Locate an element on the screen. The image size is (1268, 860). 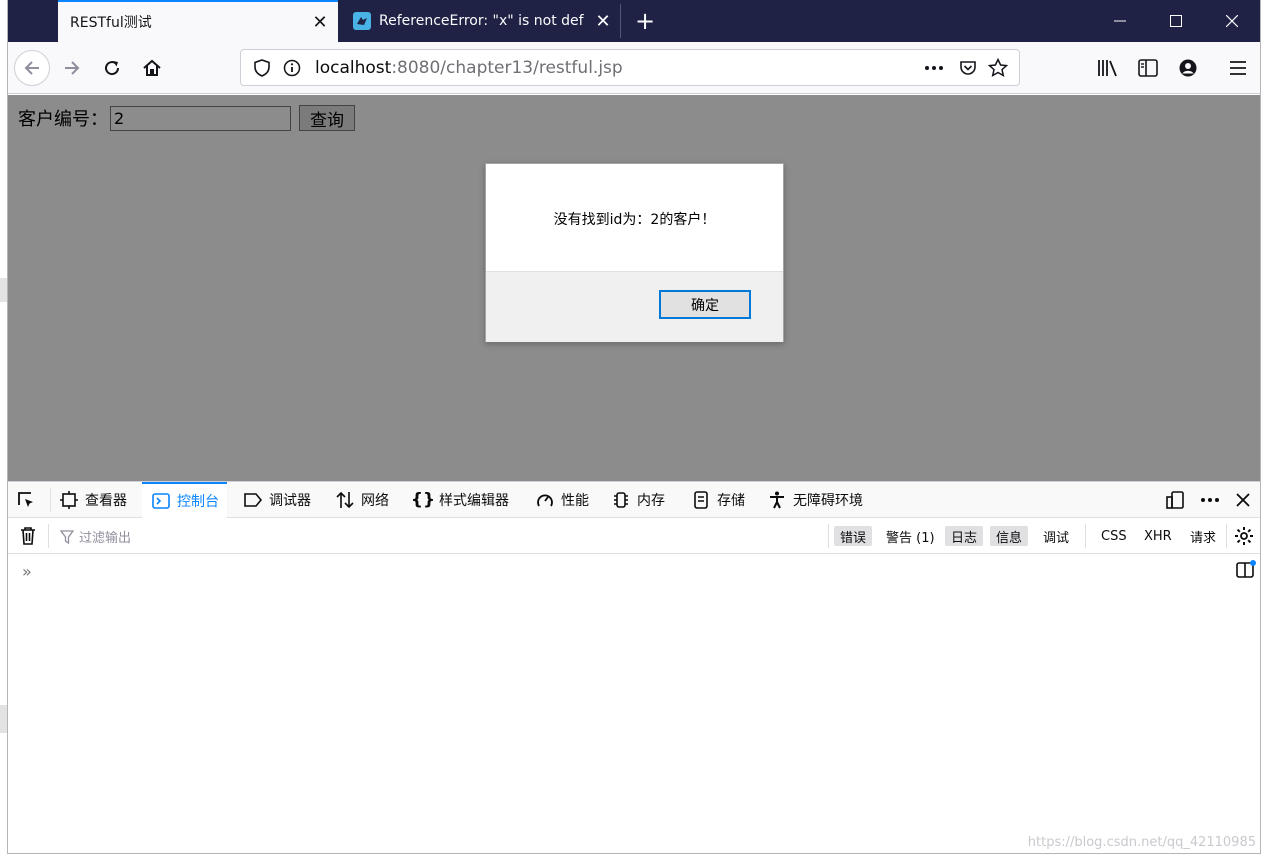
devtools-tab-debugger: 调试器 is located at coordinates (276, 500).